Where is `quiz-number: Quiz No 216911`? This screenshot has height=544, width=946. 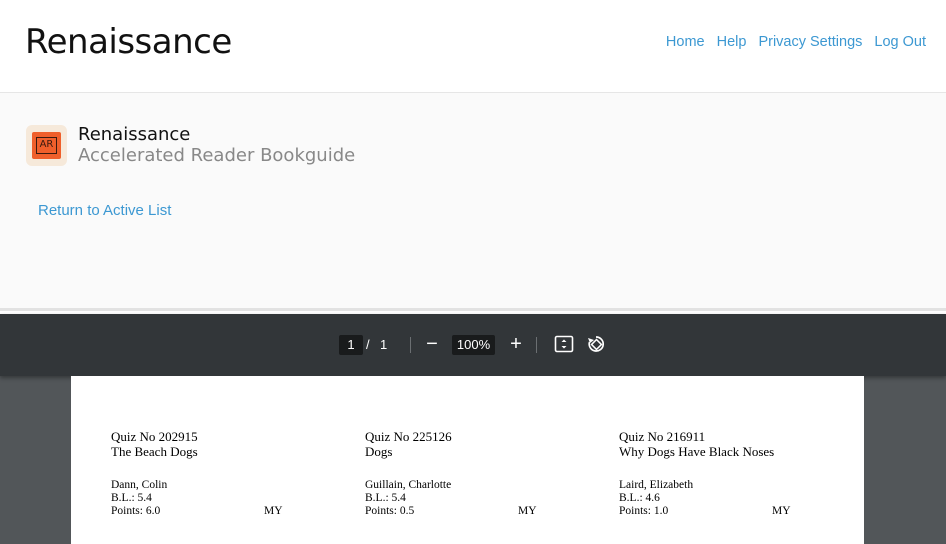 quiz-number: Quiz No 216911 is located at coordinates (662, 436).